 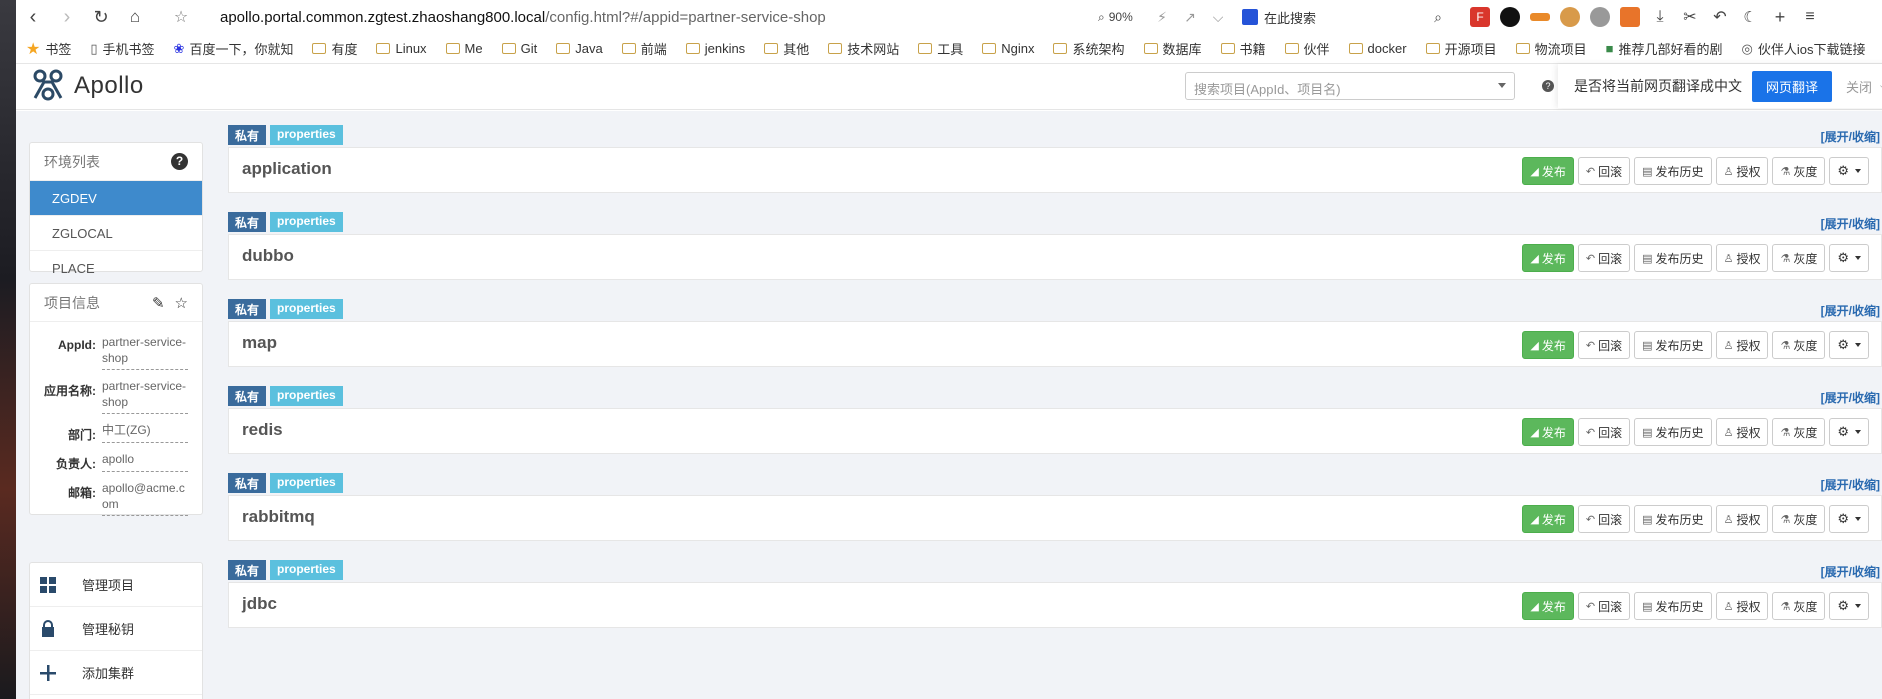 What do you see at coordinates (1055, 257) in the screenshot?
I see `namespace-header: dubbo ◢ 发布 ↶ 回滚 ▤ 发布历史 ♙ 授权 ⚗ 灰度 ⚙` at bounding box center [1055, 257].